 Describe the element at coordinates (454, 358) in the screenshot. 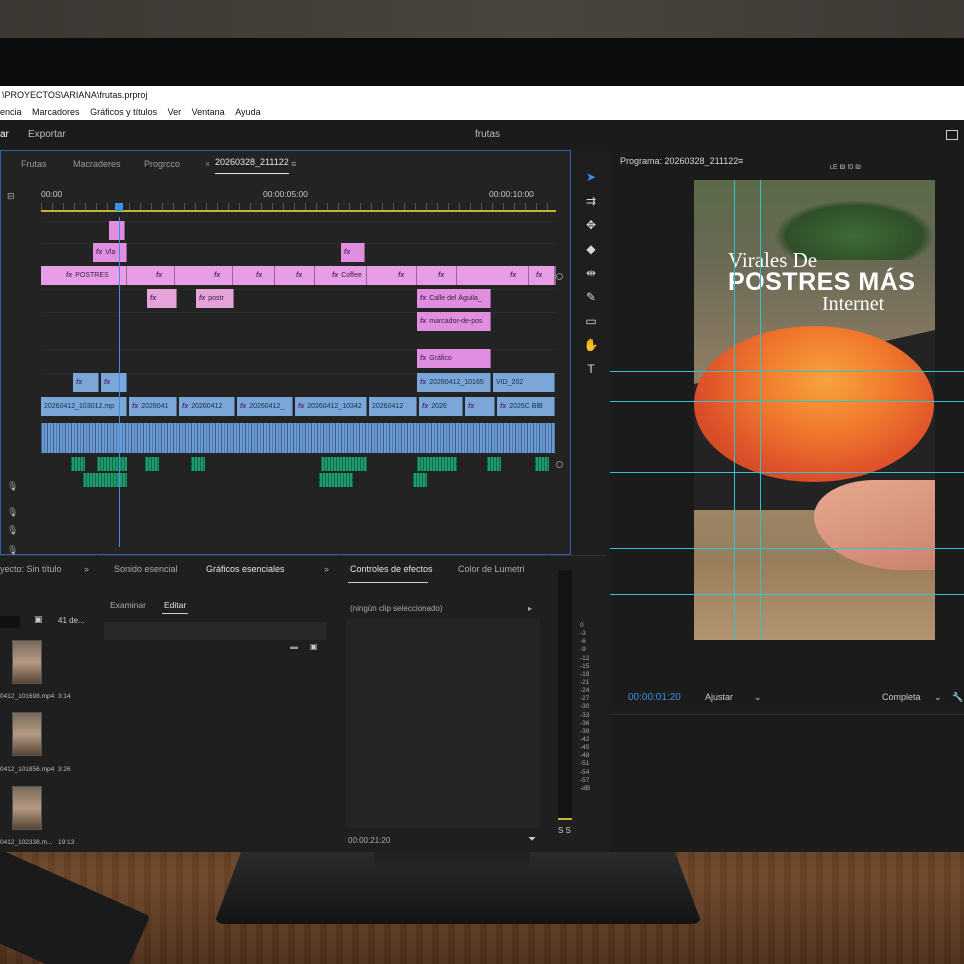

I see `graphic-clip: fx Gráfico` at that location.